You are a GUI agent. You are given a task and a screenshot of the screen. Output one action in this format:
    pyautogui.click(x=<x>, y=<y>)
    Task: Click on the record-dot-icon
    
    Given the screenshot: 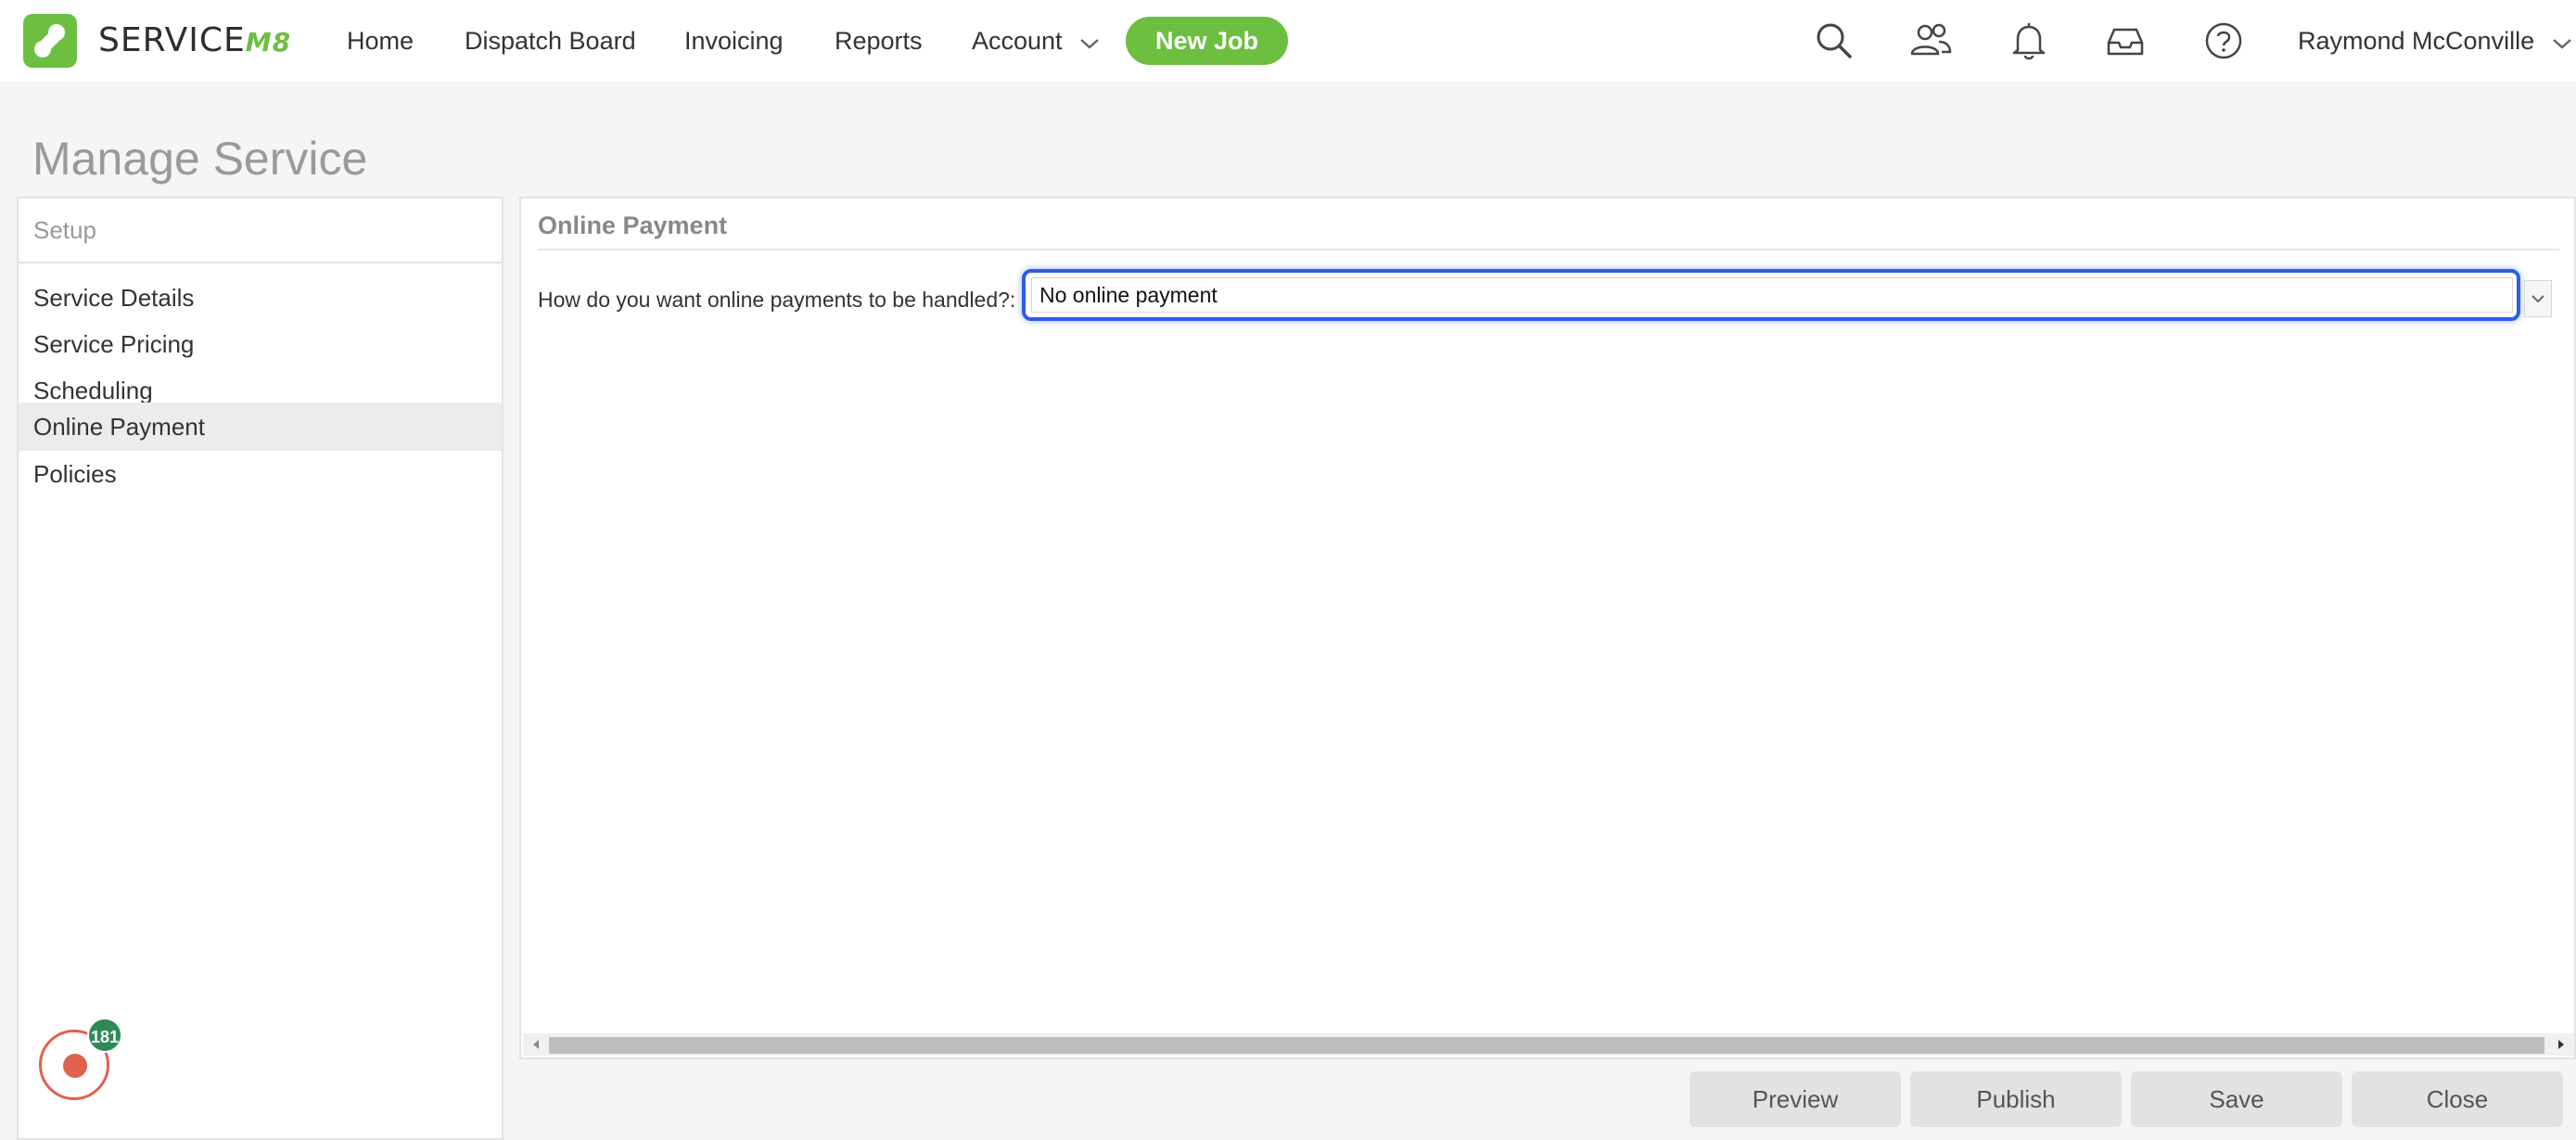 What is the action you would take?
    pyautogui.click(x=75, y=1066)
    